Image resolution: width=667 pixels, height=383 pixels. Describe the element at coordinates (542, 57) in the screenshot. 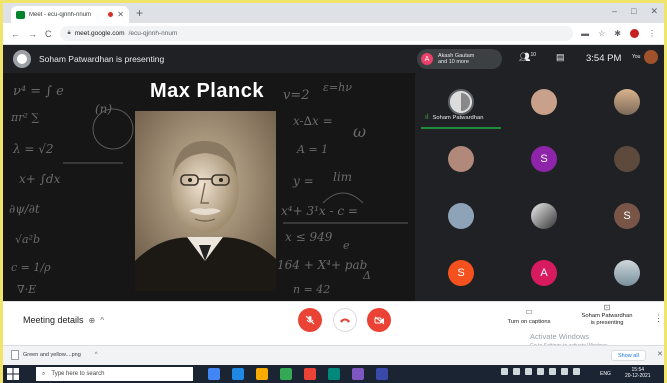

I see `meet-top-icons: 👥︎10 ▤` at that location.